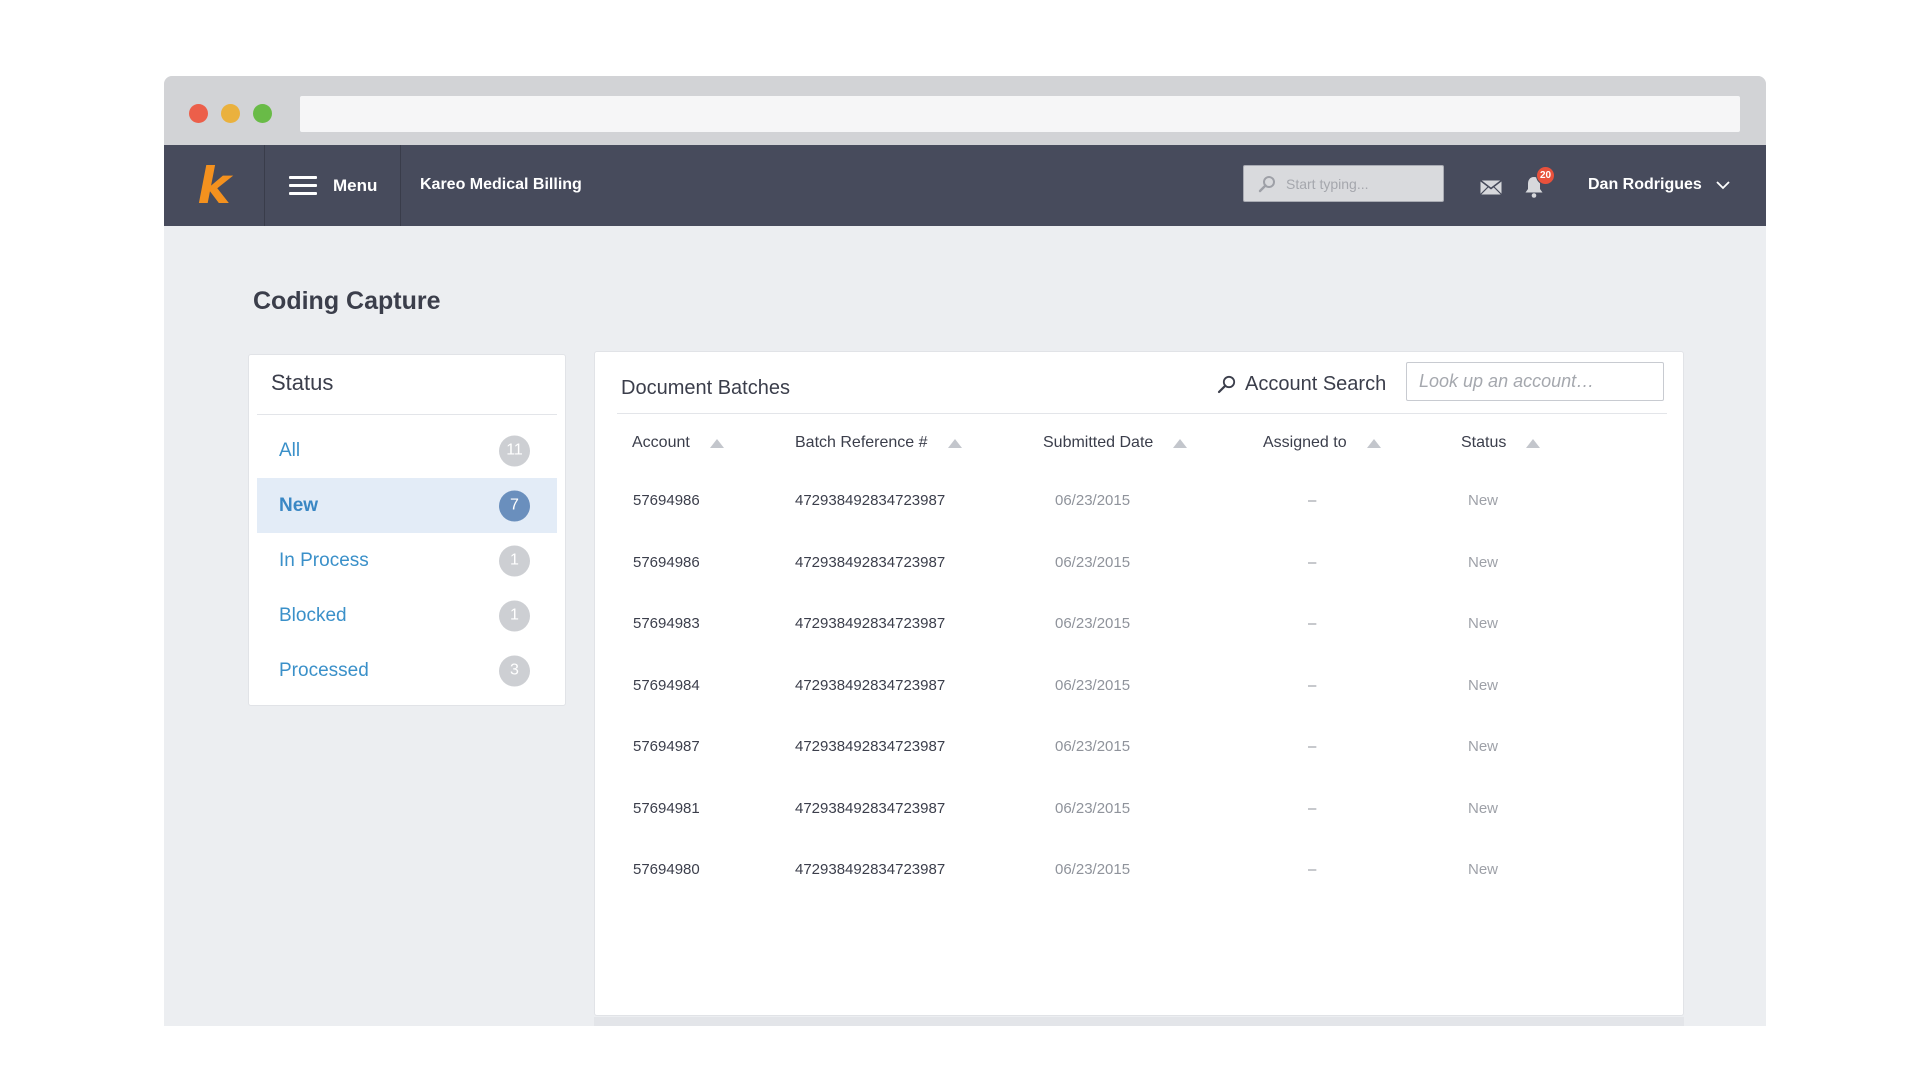 This screenshot has width=1920, height=1080. I want to click on account-cell: 57694987, so click(666, 746).